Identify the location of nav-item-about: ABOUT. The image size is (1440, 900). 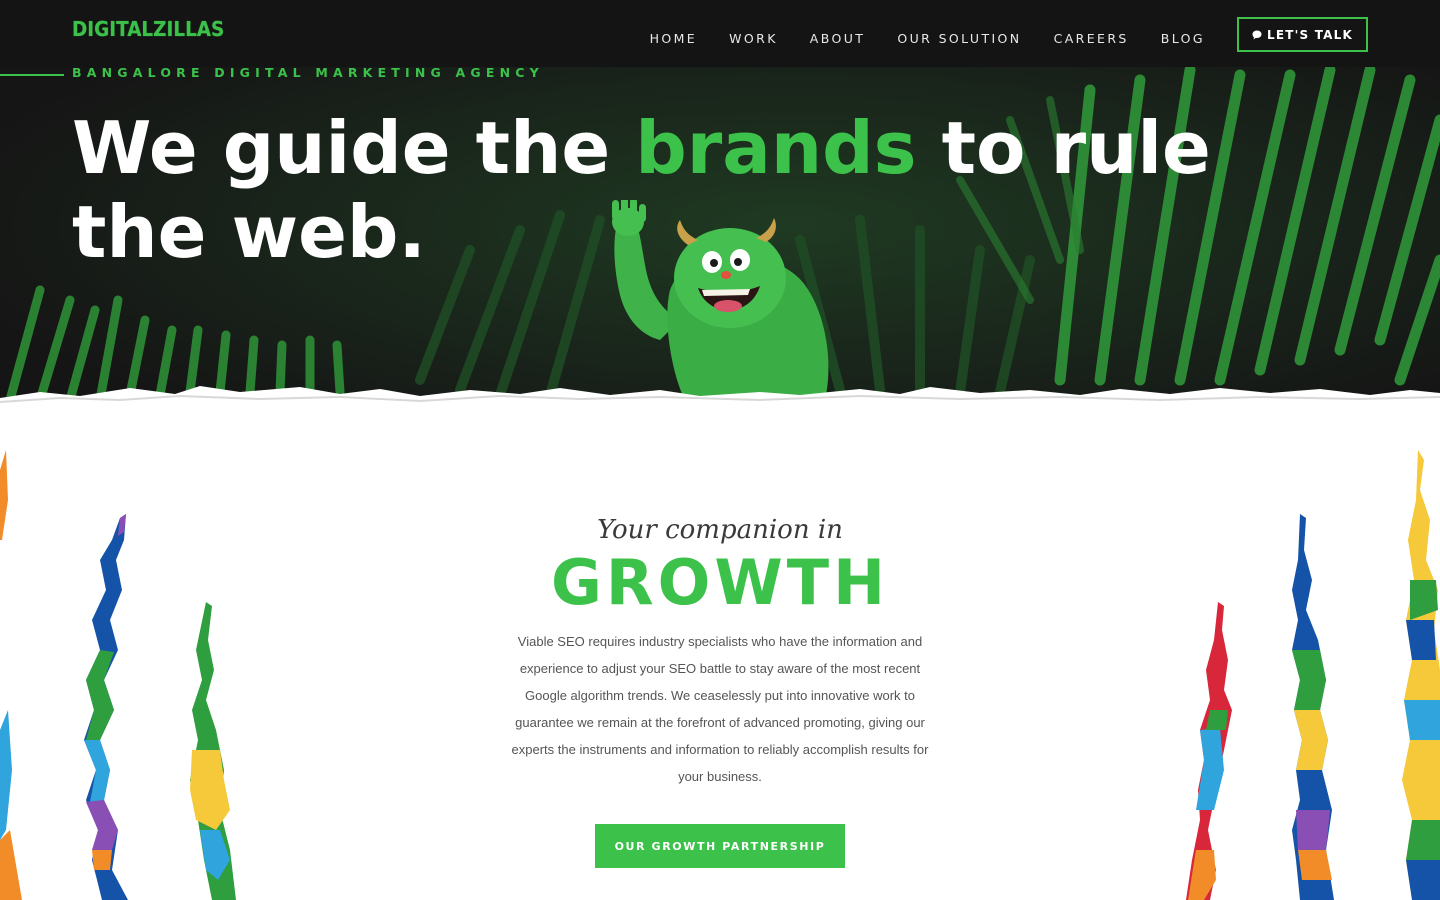
(838, 39).